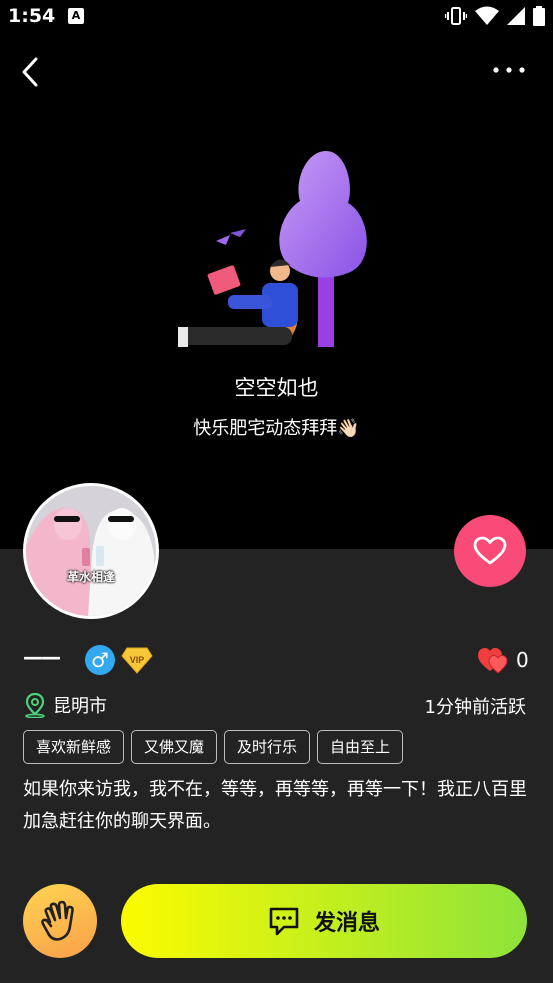  What do you see at coordinates (276, 428) in the screenshot?
I see `empty-state-subtitle: 快乐肥宅动态拜拜👋🏻` at bounding box center [276, 428].